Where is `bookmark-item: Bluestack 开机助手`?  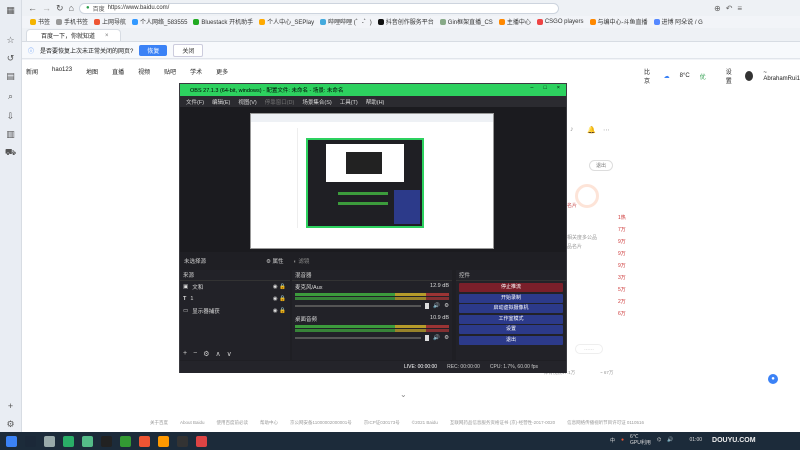 bookmark-item: Bluestack 开机助手 is located at coordinates (223, 21).